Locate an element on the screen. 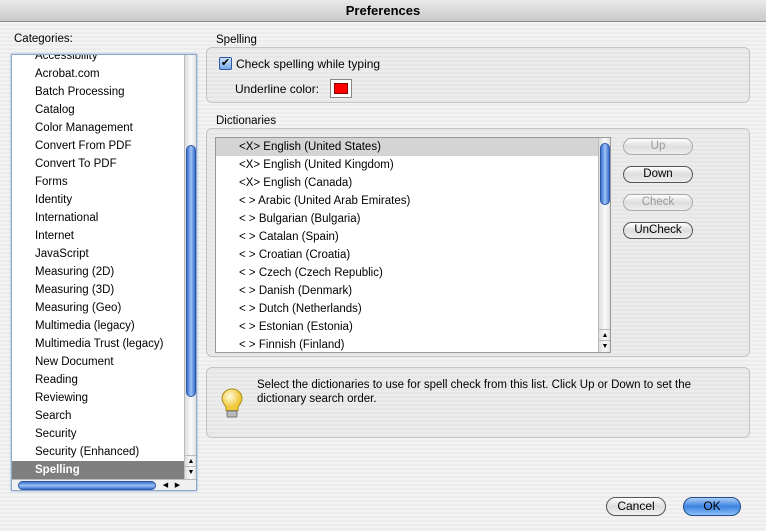 This screenshot has height=531, width=766. title-bar: Preferences is located at coordinates (383, 11).